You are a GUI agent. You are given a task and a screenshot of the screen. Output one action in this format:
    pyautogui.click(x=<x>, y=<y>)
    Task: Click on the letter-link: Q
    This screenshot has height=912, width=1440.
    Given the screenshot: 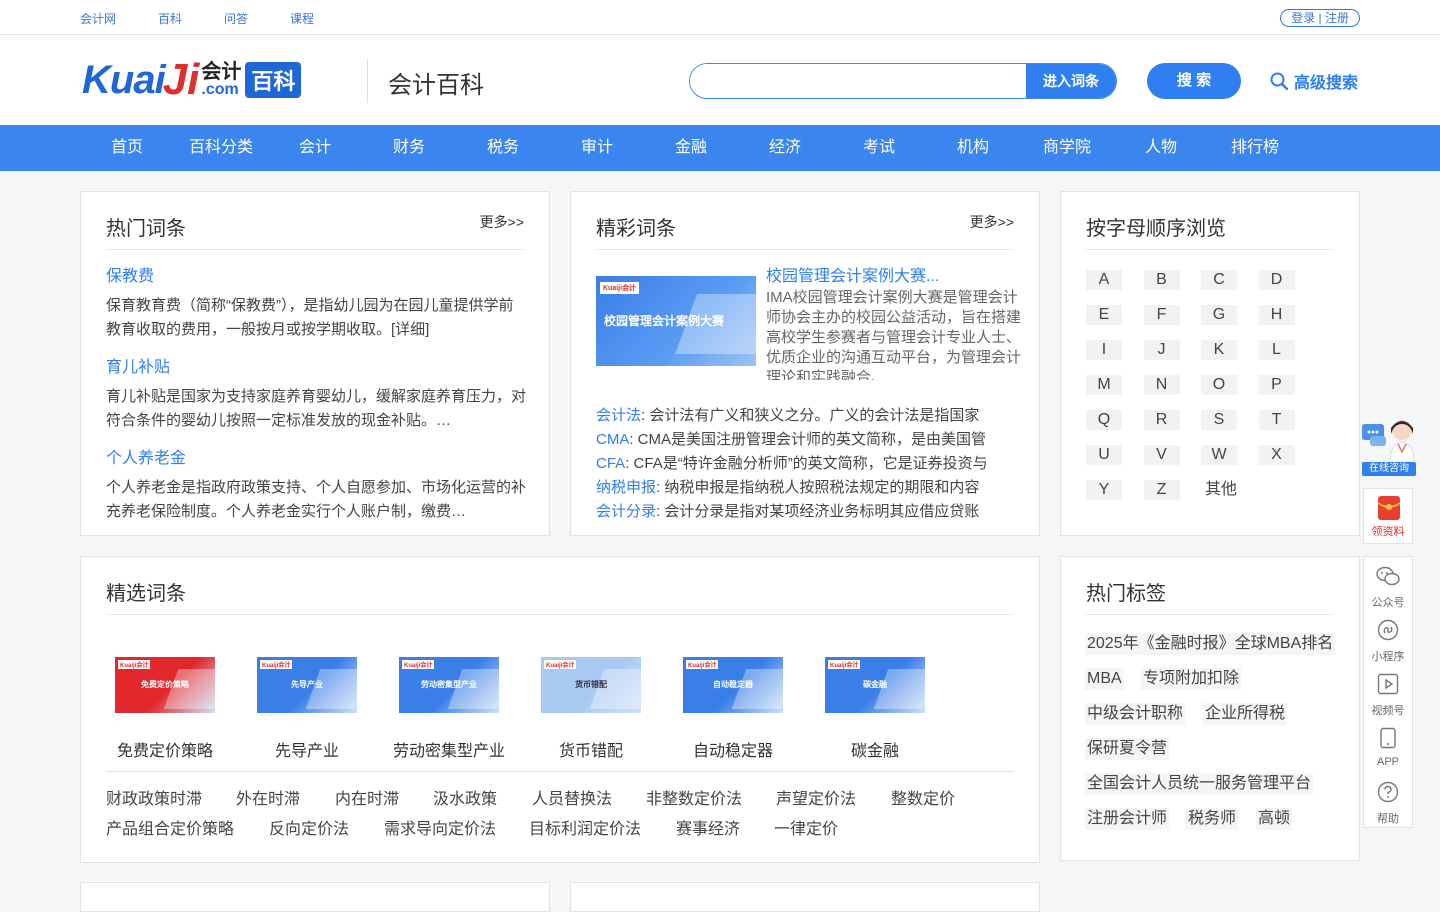 What is the action you would take?
    pyautogui.click(x=1104, y=420)
    